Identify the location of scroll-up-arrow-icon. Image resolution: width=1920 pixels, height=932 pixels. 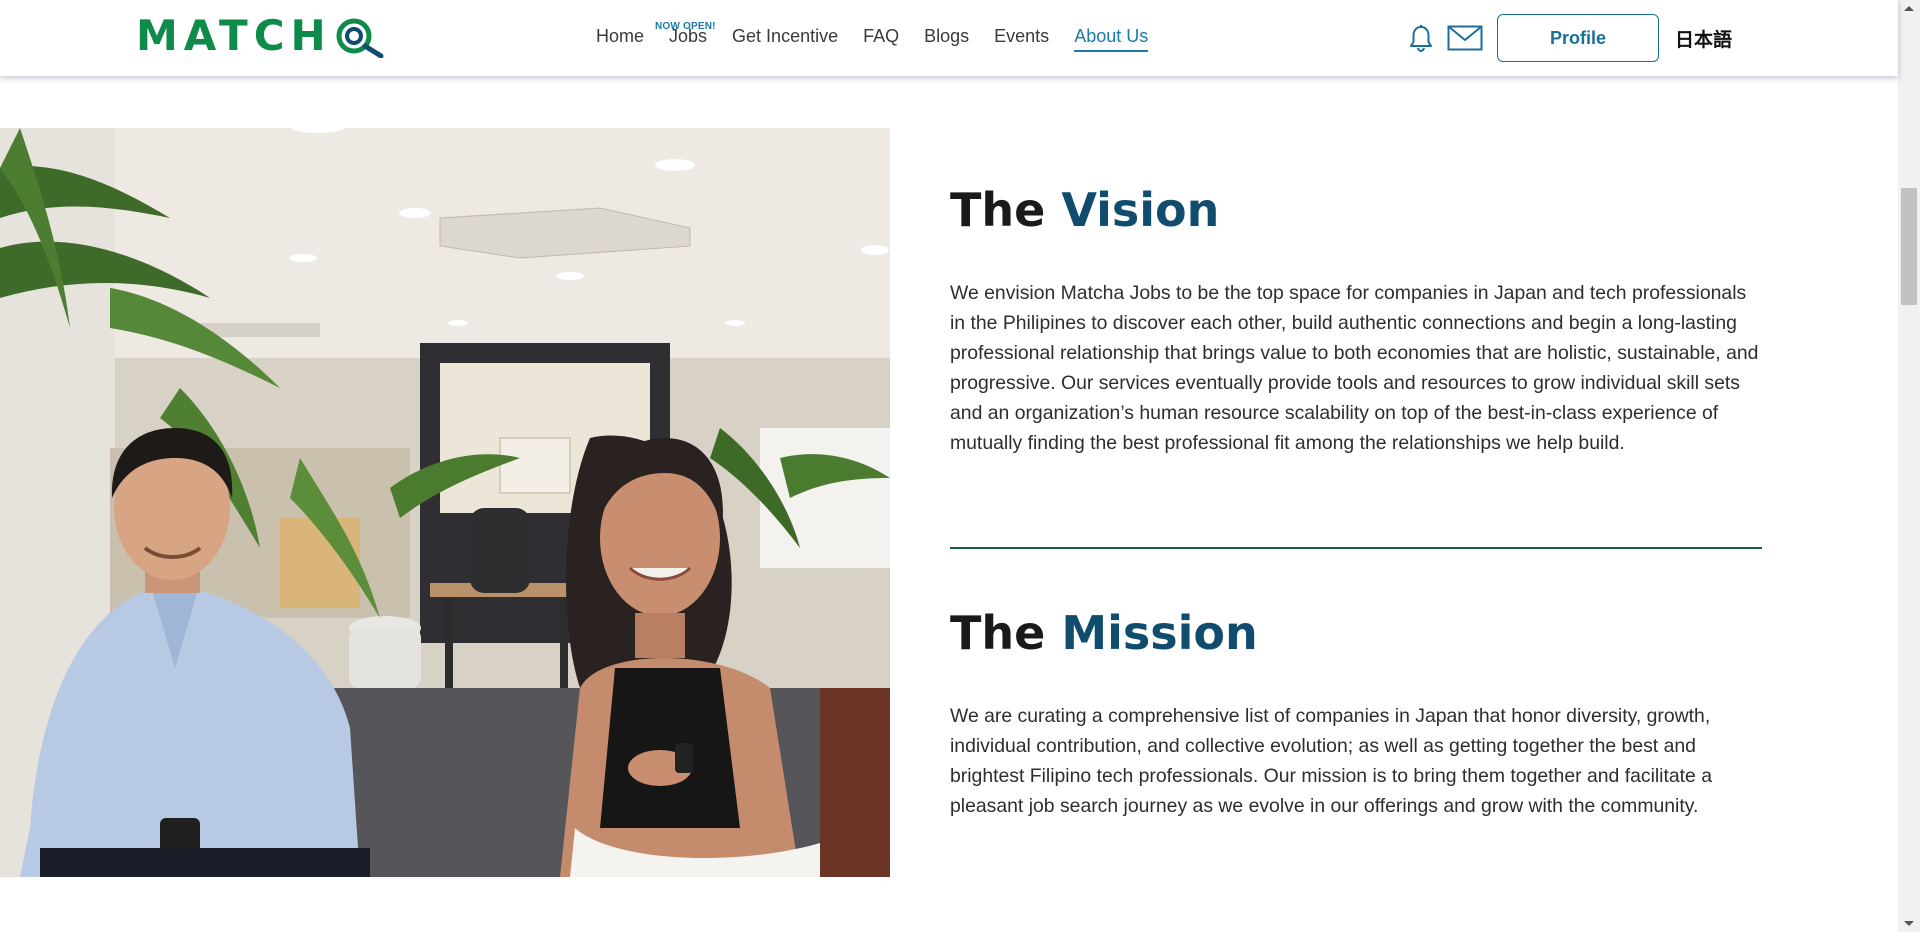
(1909, 8).